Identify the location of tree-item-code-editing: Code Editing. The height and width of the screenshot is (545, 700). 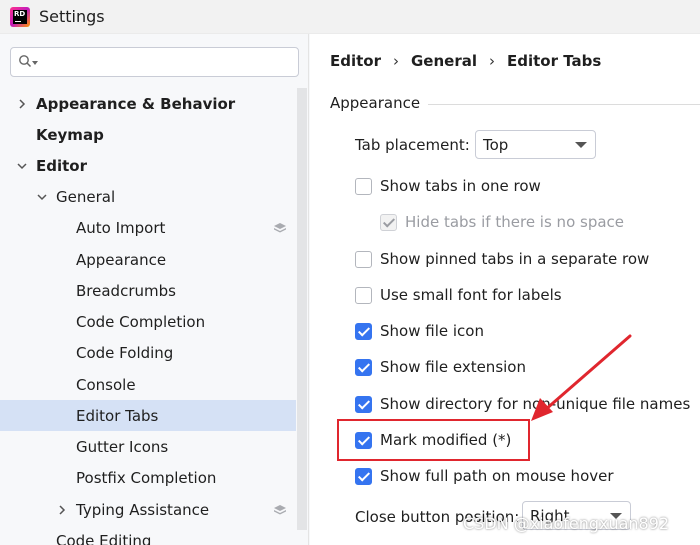
(148, 535).